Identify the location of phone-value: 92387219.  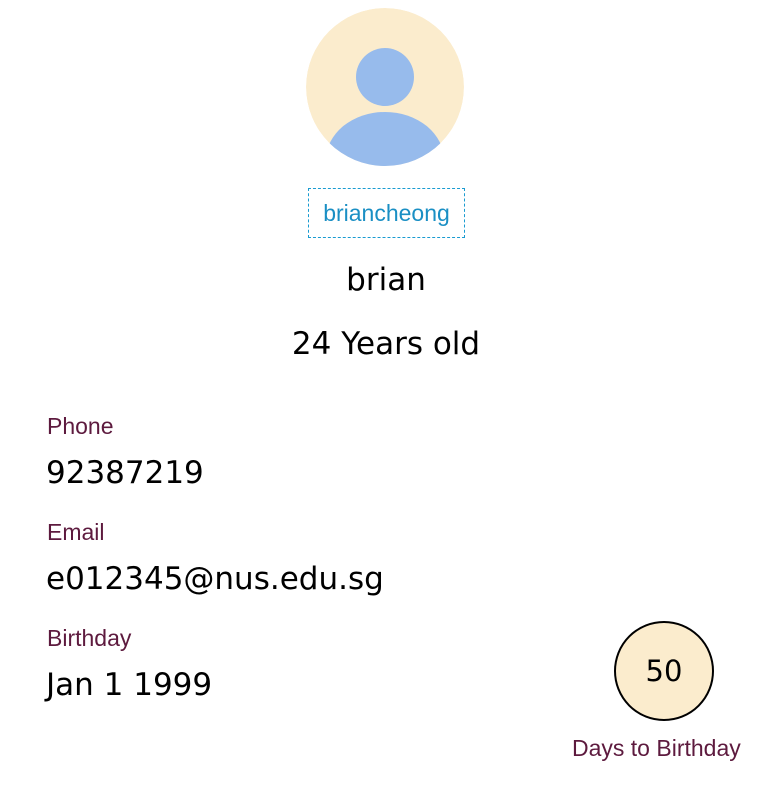
(125, 473).